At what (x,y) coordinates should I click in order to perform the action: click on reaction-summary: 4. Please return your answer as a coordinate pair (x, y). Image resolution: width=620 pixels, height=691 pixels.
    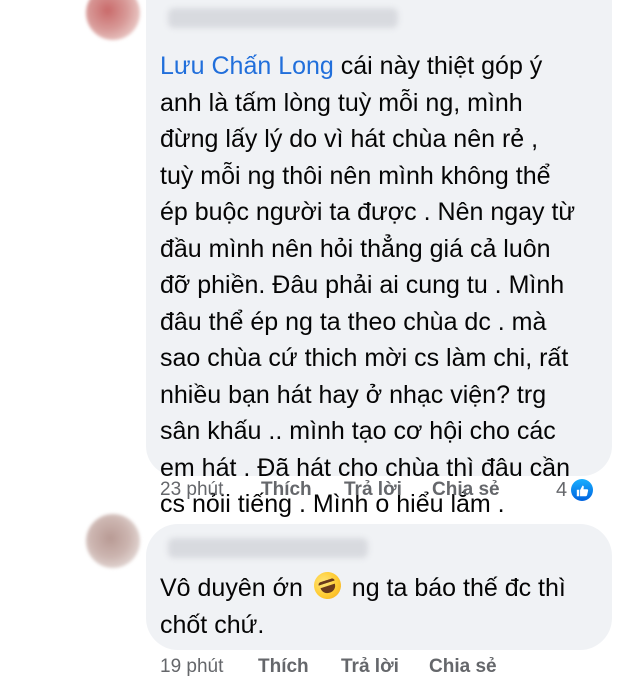
    Looking at the image, I should click on (575, 490).